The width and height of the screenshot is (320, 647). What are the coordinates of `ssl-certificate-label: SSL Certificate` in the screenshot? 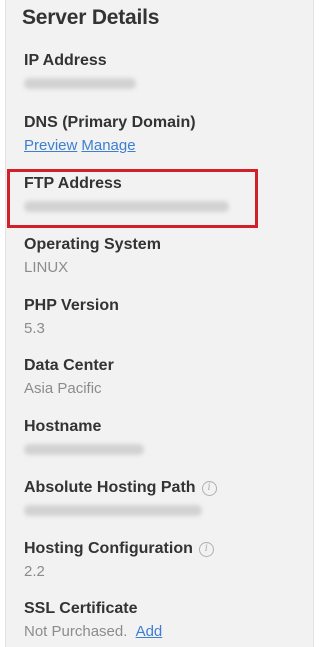 It's located at (81, 608).